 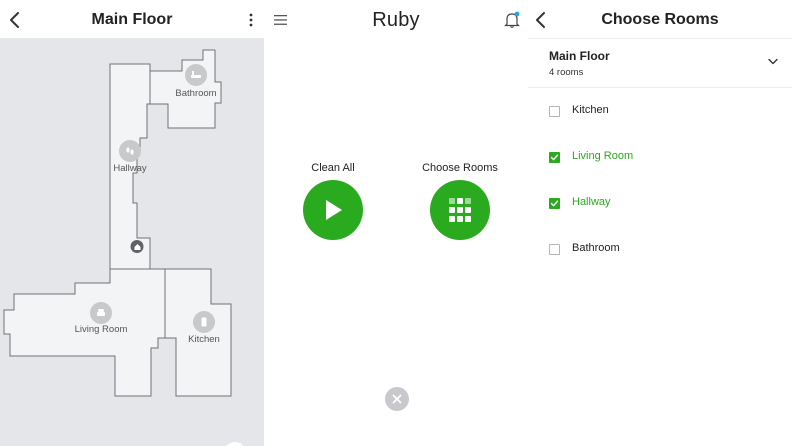 What do you see at coordinates (204, 322) in the screenshot?
I see `refrigerator-icon` at bounding box center [204, 322].